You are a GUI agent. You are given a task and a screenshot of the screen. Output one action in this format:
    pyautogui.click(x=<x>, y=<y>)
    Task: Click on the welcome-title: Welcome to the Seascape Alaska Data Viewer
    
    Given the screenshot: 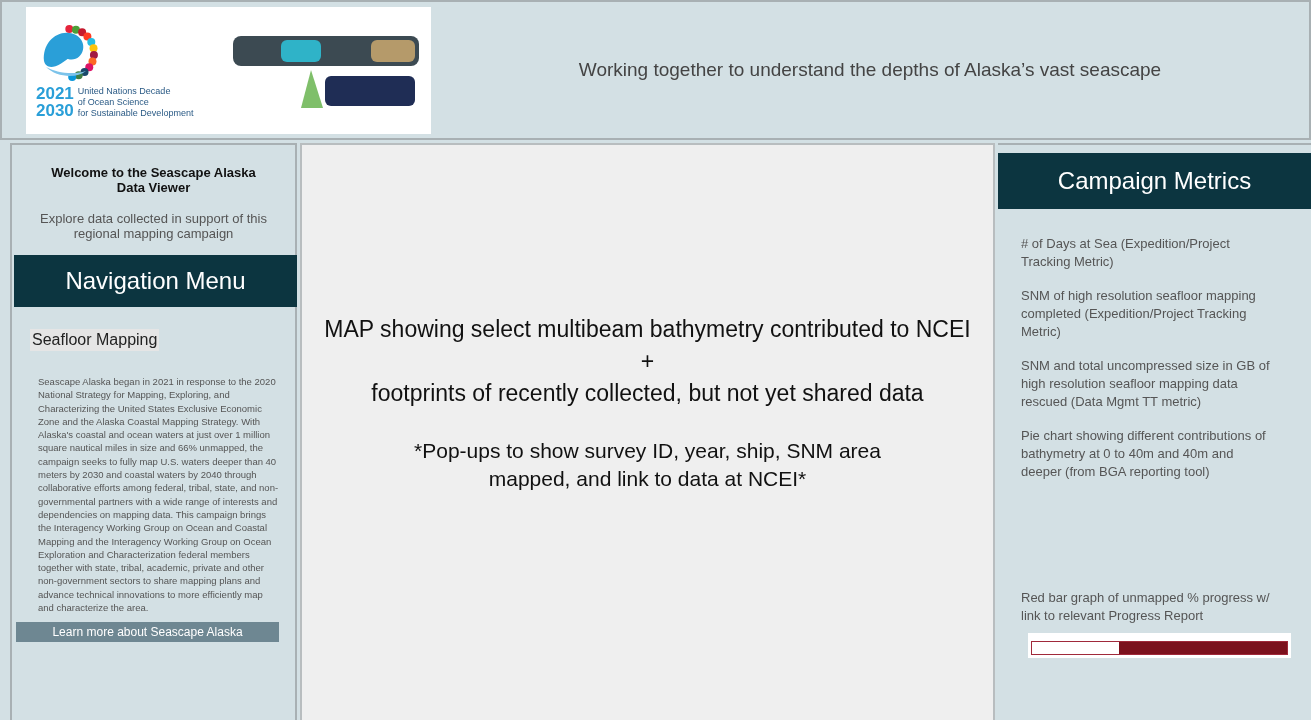 What is the action you would take?
    pyautogui.click(x=153, y=179)
    